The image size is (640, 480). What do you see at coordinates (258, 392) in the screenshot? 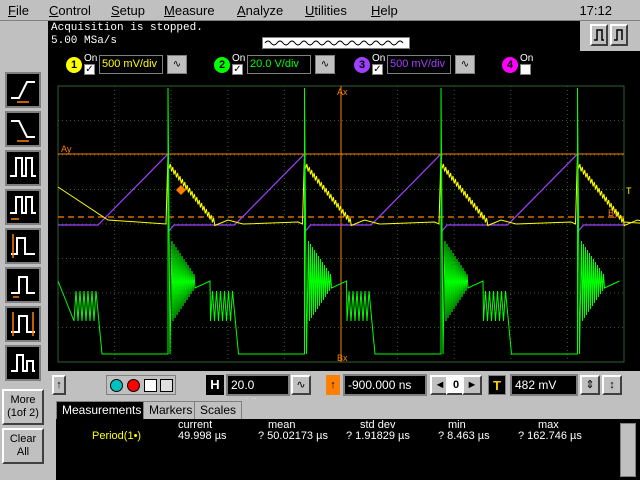
I see `timebase-field: 20.0 µs/div` at bounding box center [258, 392].